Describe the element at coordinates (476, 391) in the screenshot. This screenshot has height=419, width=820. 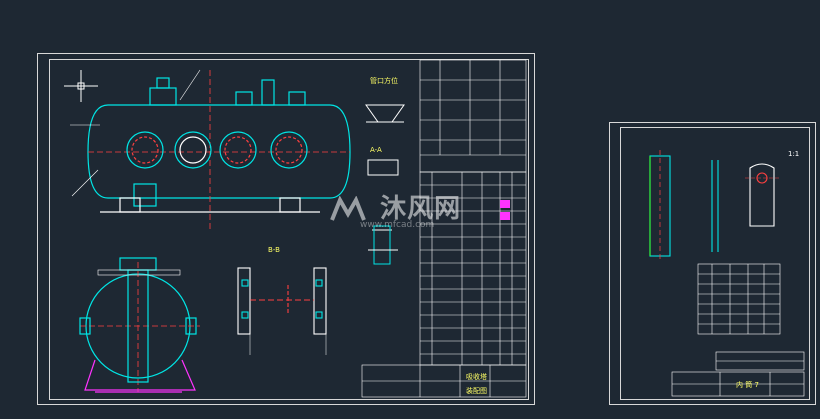
I see `main-title-block-subtitle: 装配图` at that location.